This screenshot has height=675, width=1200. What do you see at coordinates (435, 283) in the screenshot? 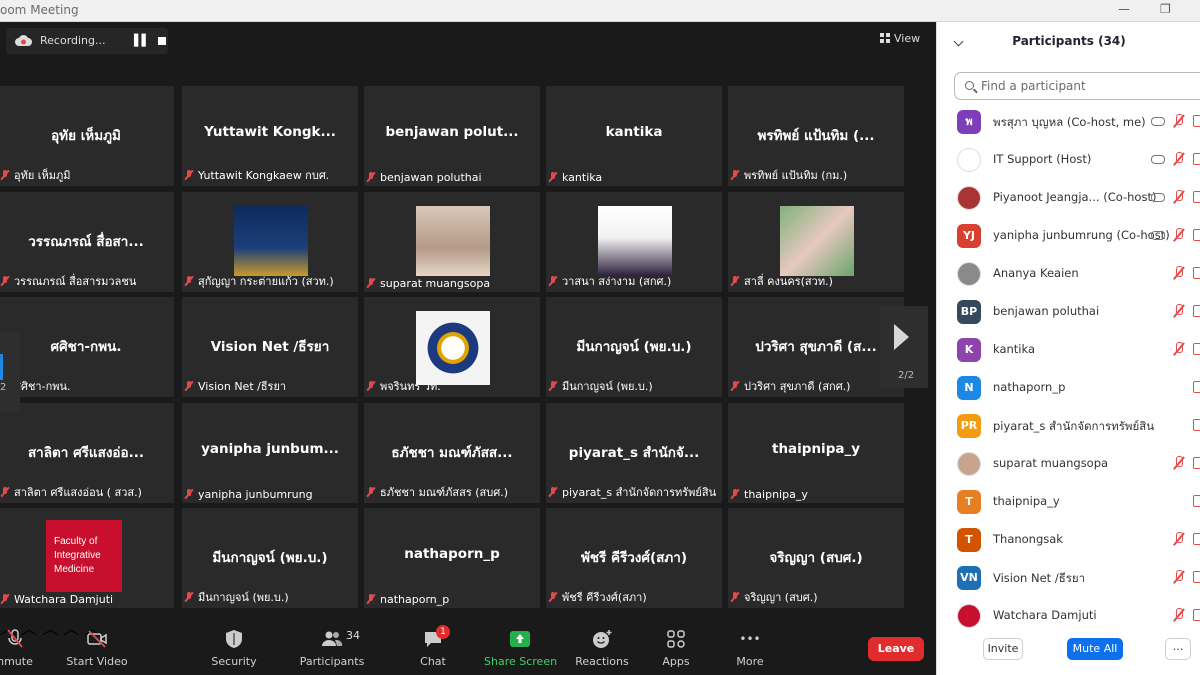
I see `tile-label-text: suparat muangsopa` at bounding box center [435, 283].